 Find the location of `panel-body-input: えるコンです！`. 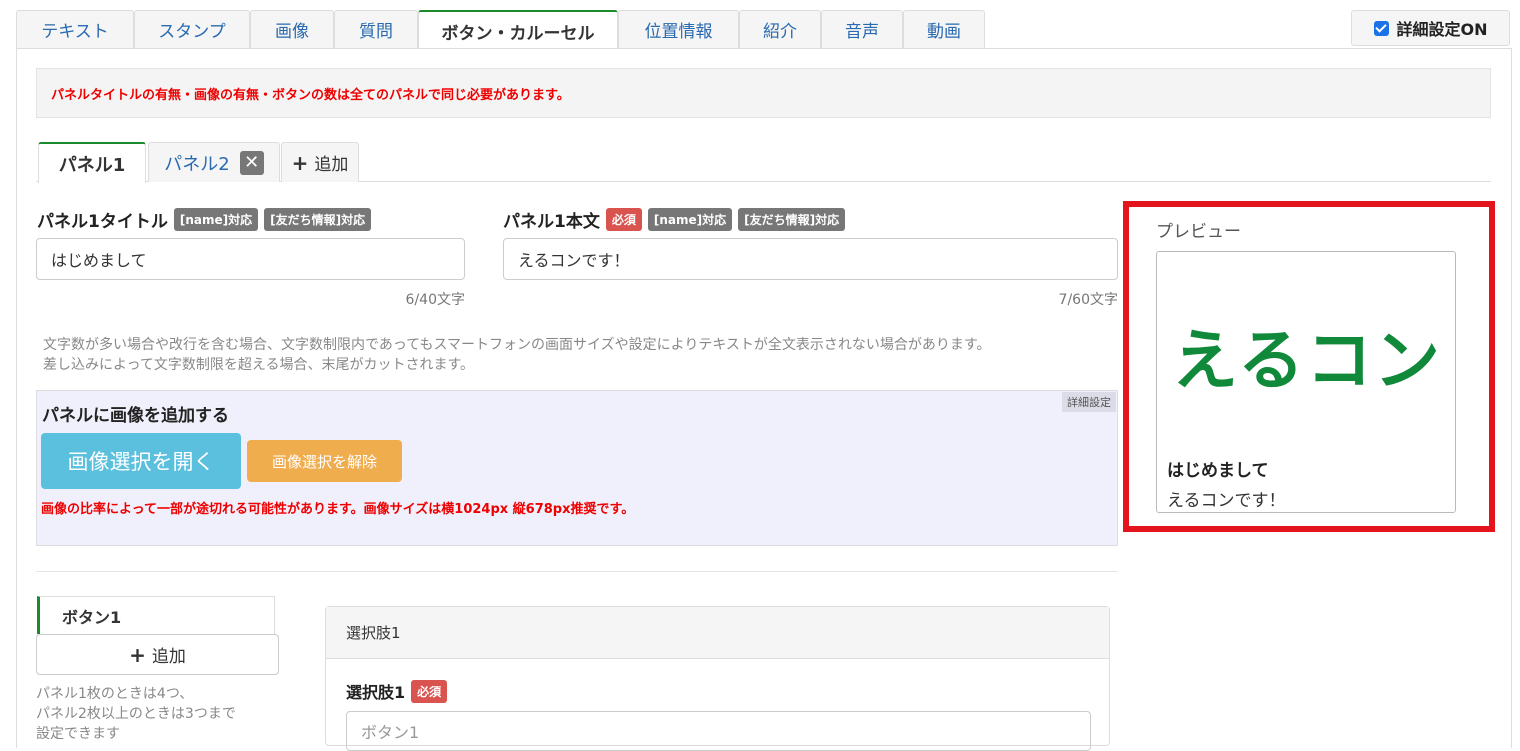

panel-body-input: えるコンです！ is located at coordinates (810, 259).